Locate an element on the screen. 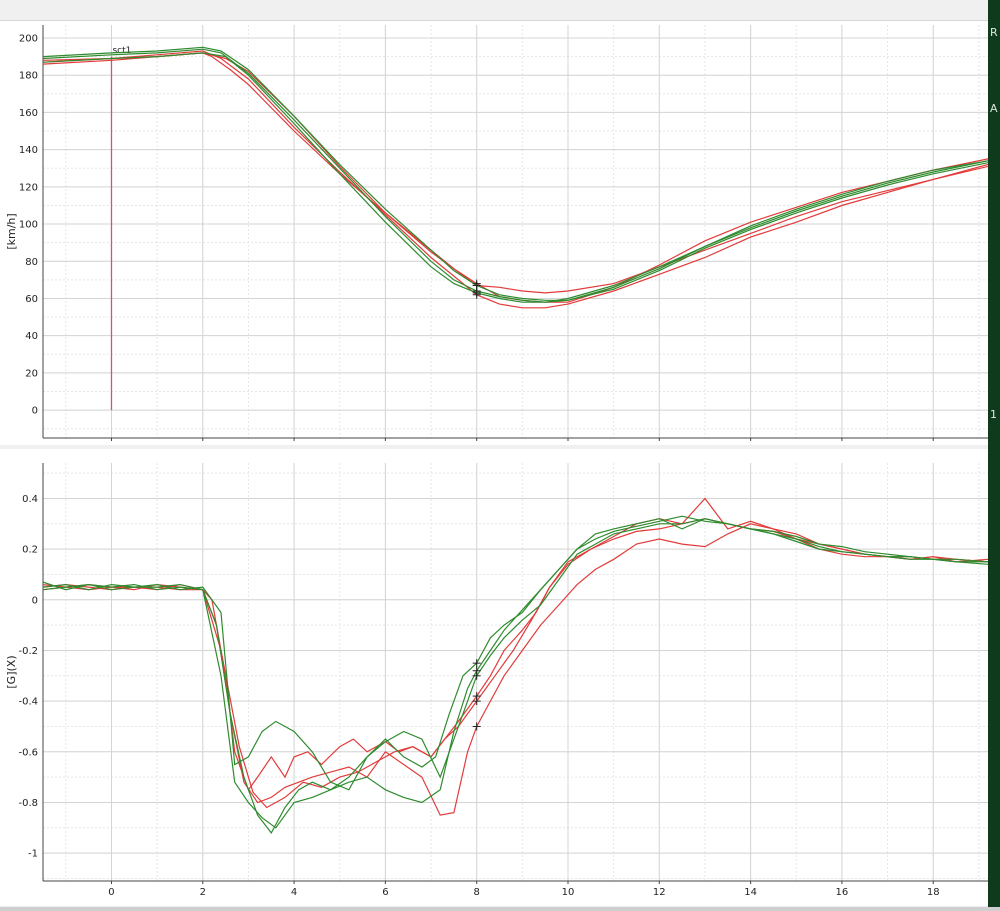 Image resolution: width=1000 pixels, height=911 pixels. side-label: R is located at coordinates (994, 32).